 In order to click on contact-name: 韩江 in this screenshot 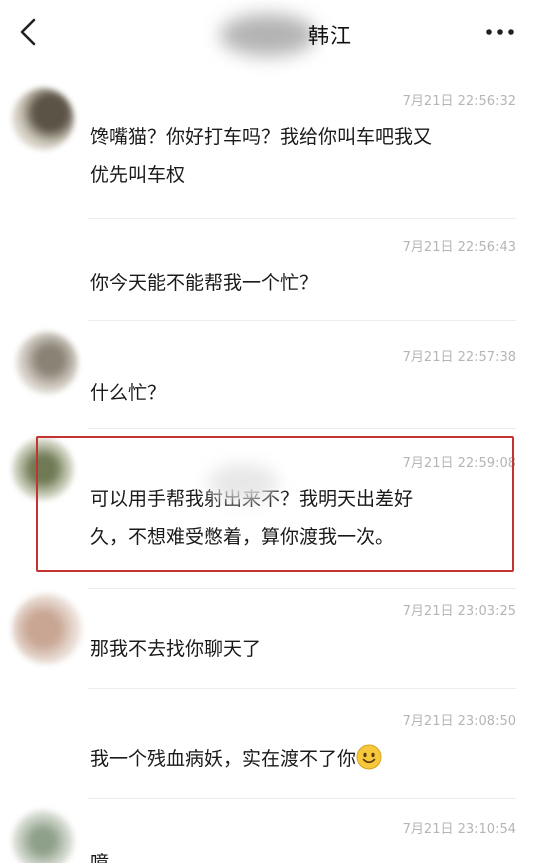, I will do `click(330, 36)`.